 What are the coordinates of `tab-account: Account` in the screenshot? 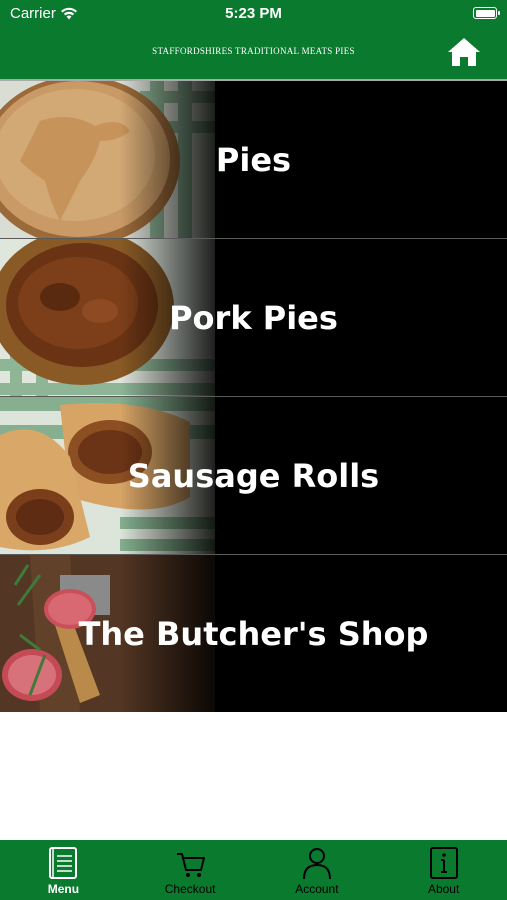 It's located at (317, 870).